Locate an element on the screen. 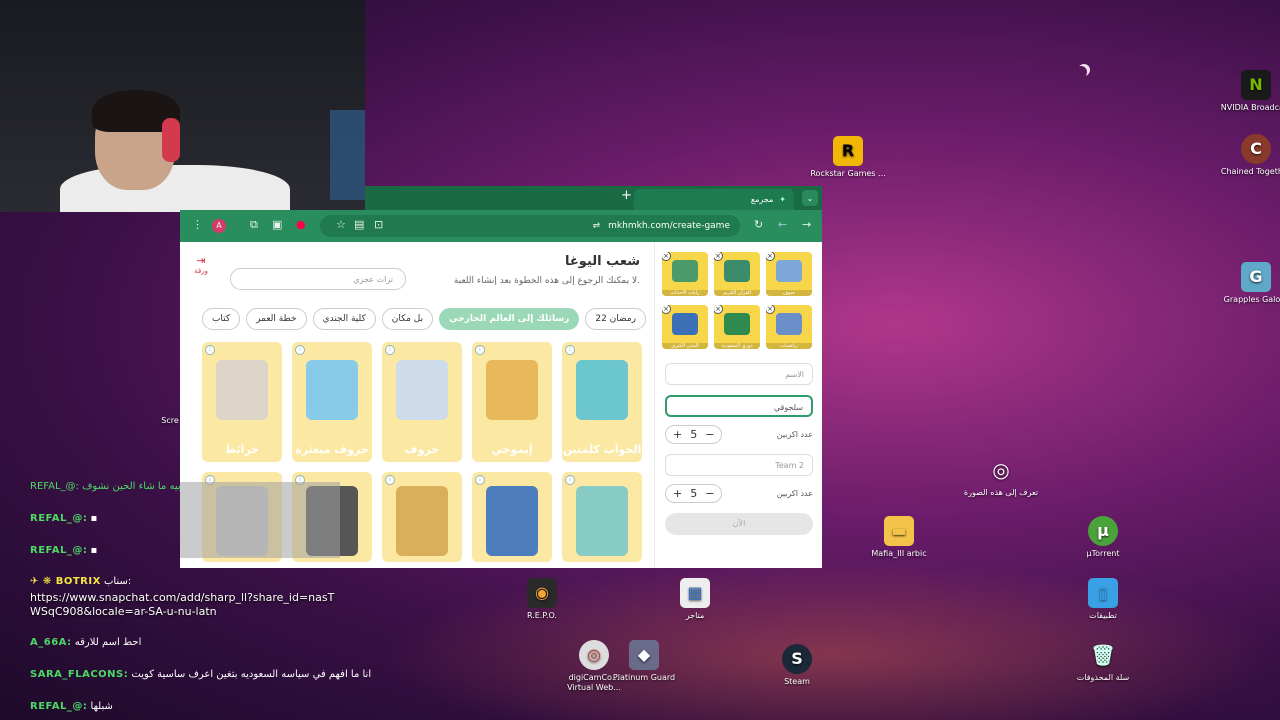 The width and height of the screenshot is (1280, 720). team1-name-input: سلجوقي is located at coordinates (739, 406).